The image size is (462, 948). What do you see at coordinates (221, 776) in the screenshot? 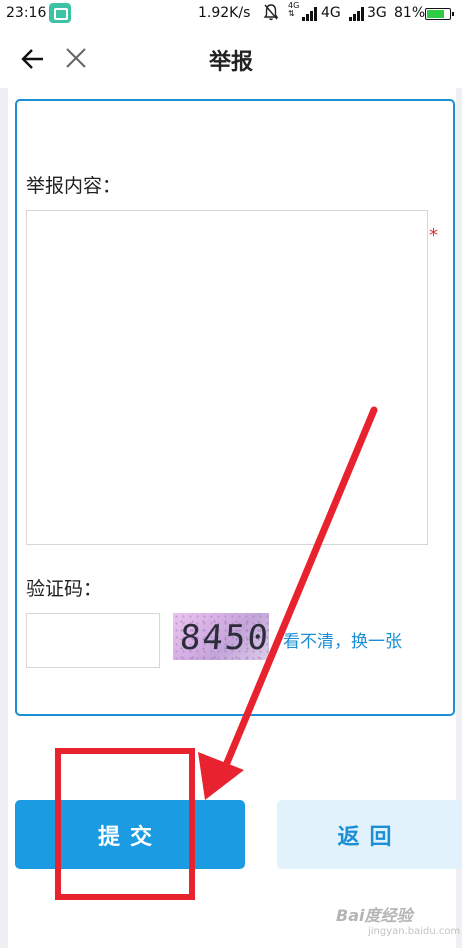
I see `annotation-arrow-head` at bounding box center [221, 776].